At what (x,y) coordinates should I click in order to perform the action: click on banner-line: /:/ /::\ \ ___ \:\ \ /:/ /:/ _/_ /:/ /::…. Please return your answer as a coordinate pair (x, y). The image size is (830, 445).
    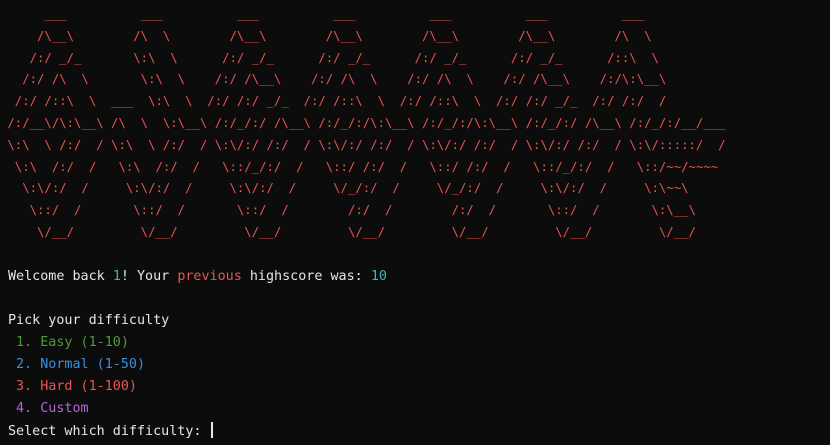
    Looking at the image, I should click on (333, 101).